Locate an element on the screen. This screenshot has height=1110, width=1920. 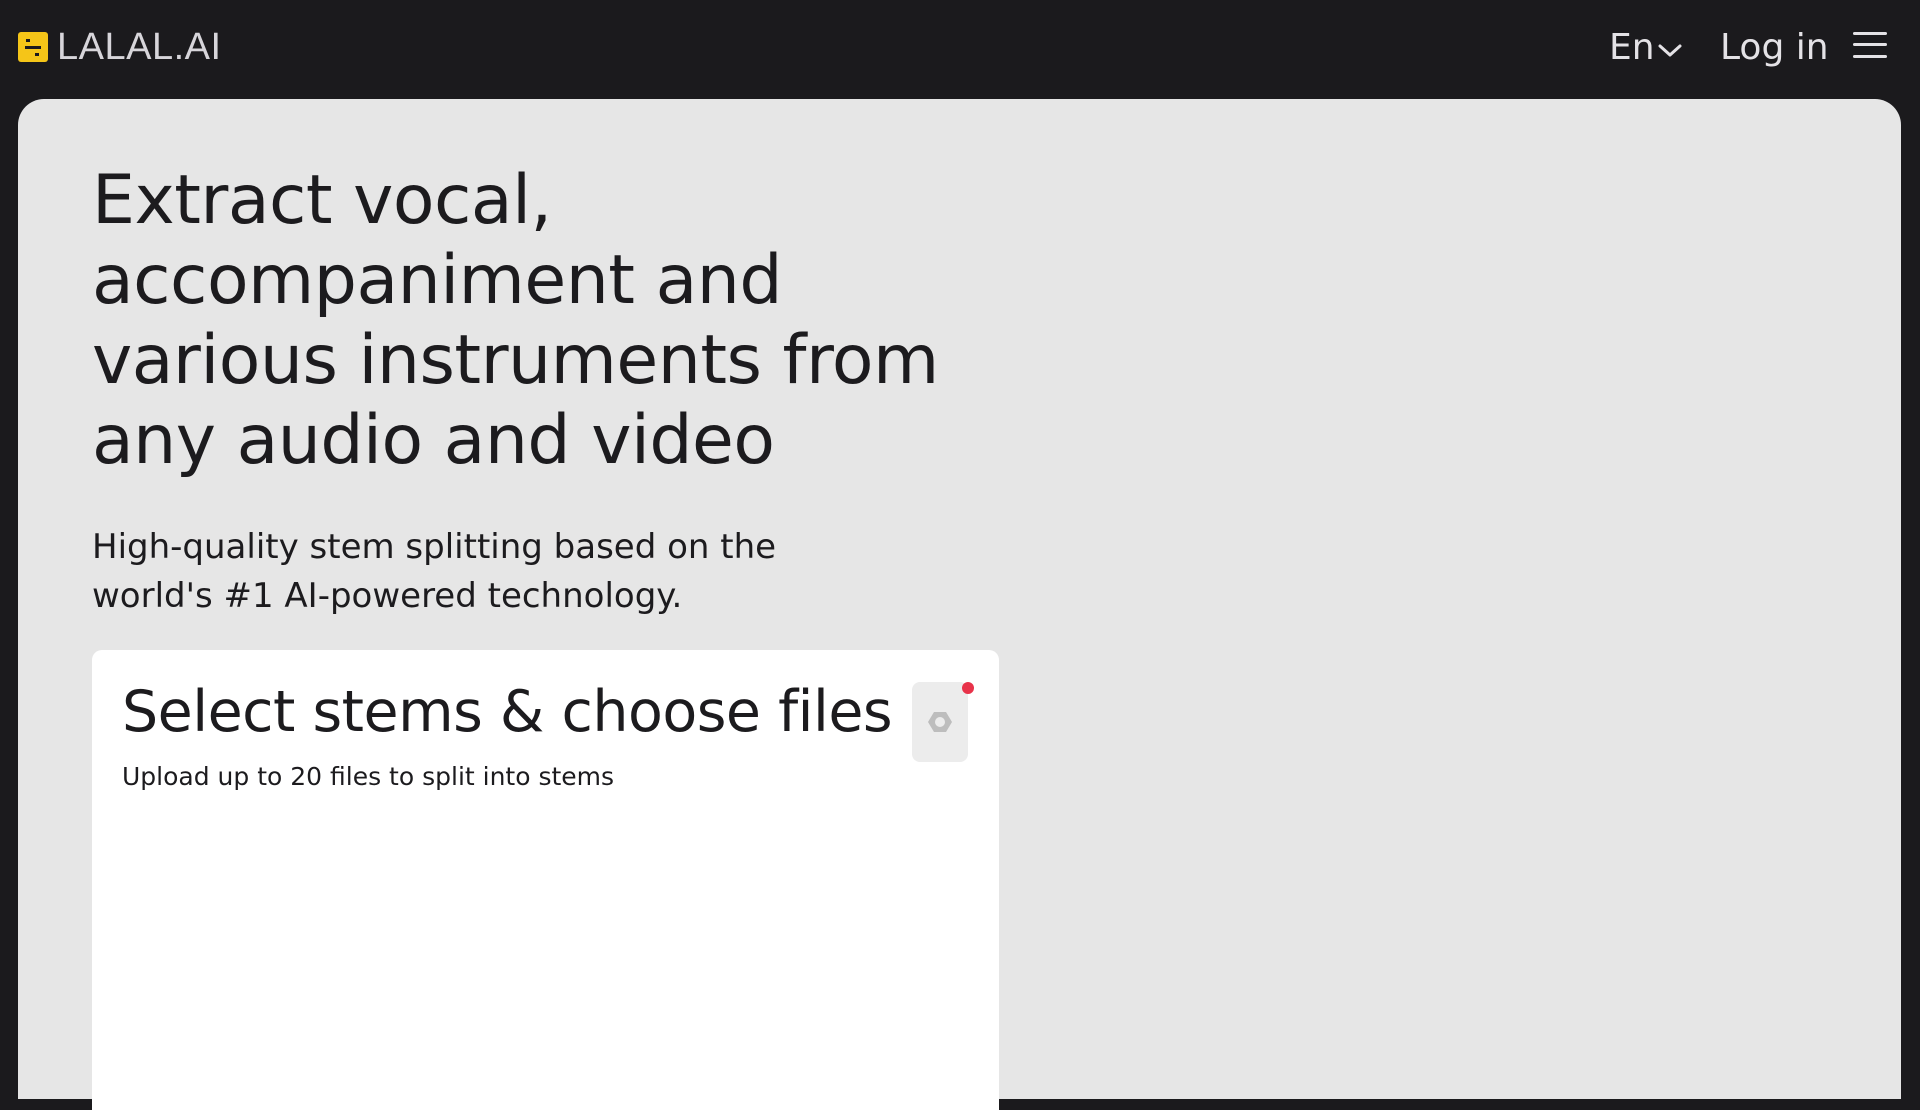
settings-hexagon-icon is located at coordinates (940, 722).